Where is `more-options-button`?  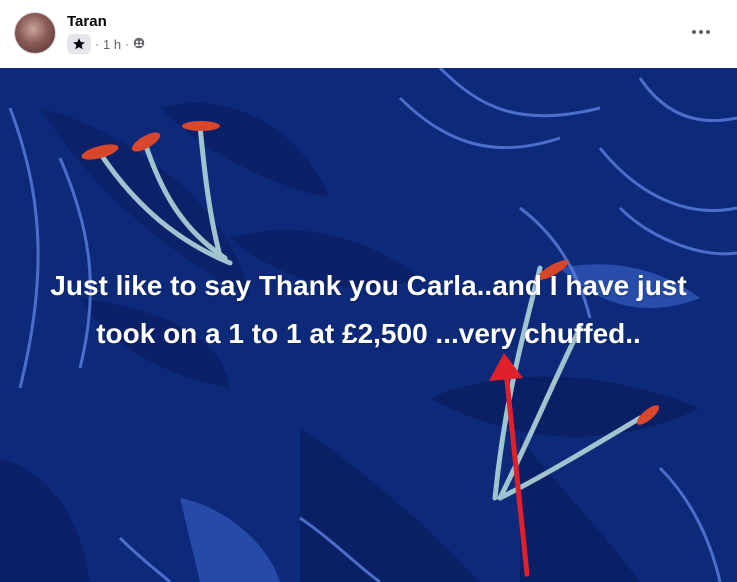
more-options-button is located at coordinates (701, 32).